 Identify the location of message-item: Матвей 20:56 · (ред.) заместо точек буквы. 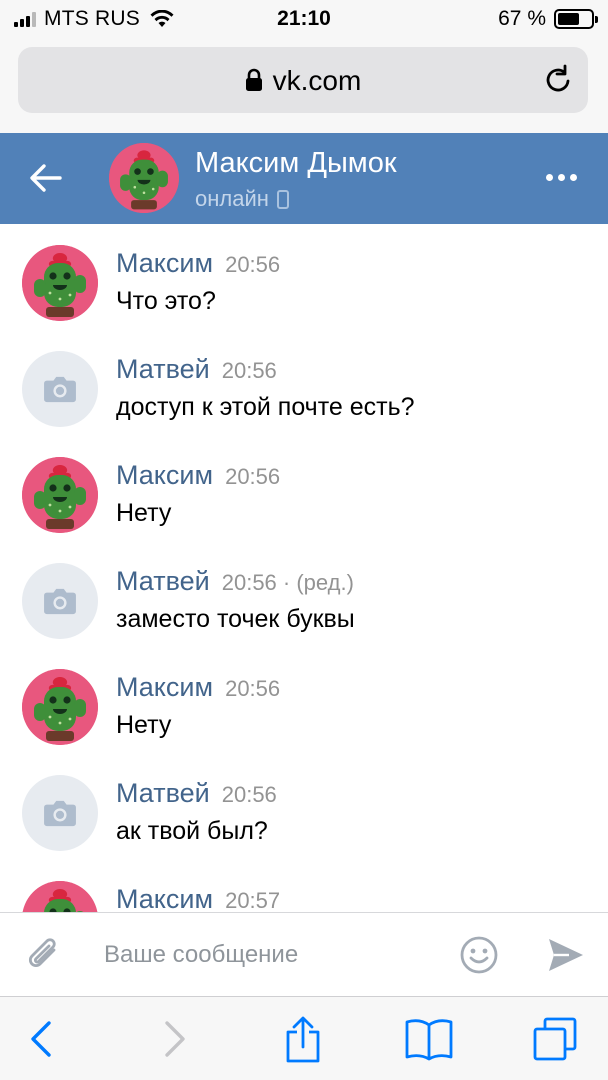
(304, 595).